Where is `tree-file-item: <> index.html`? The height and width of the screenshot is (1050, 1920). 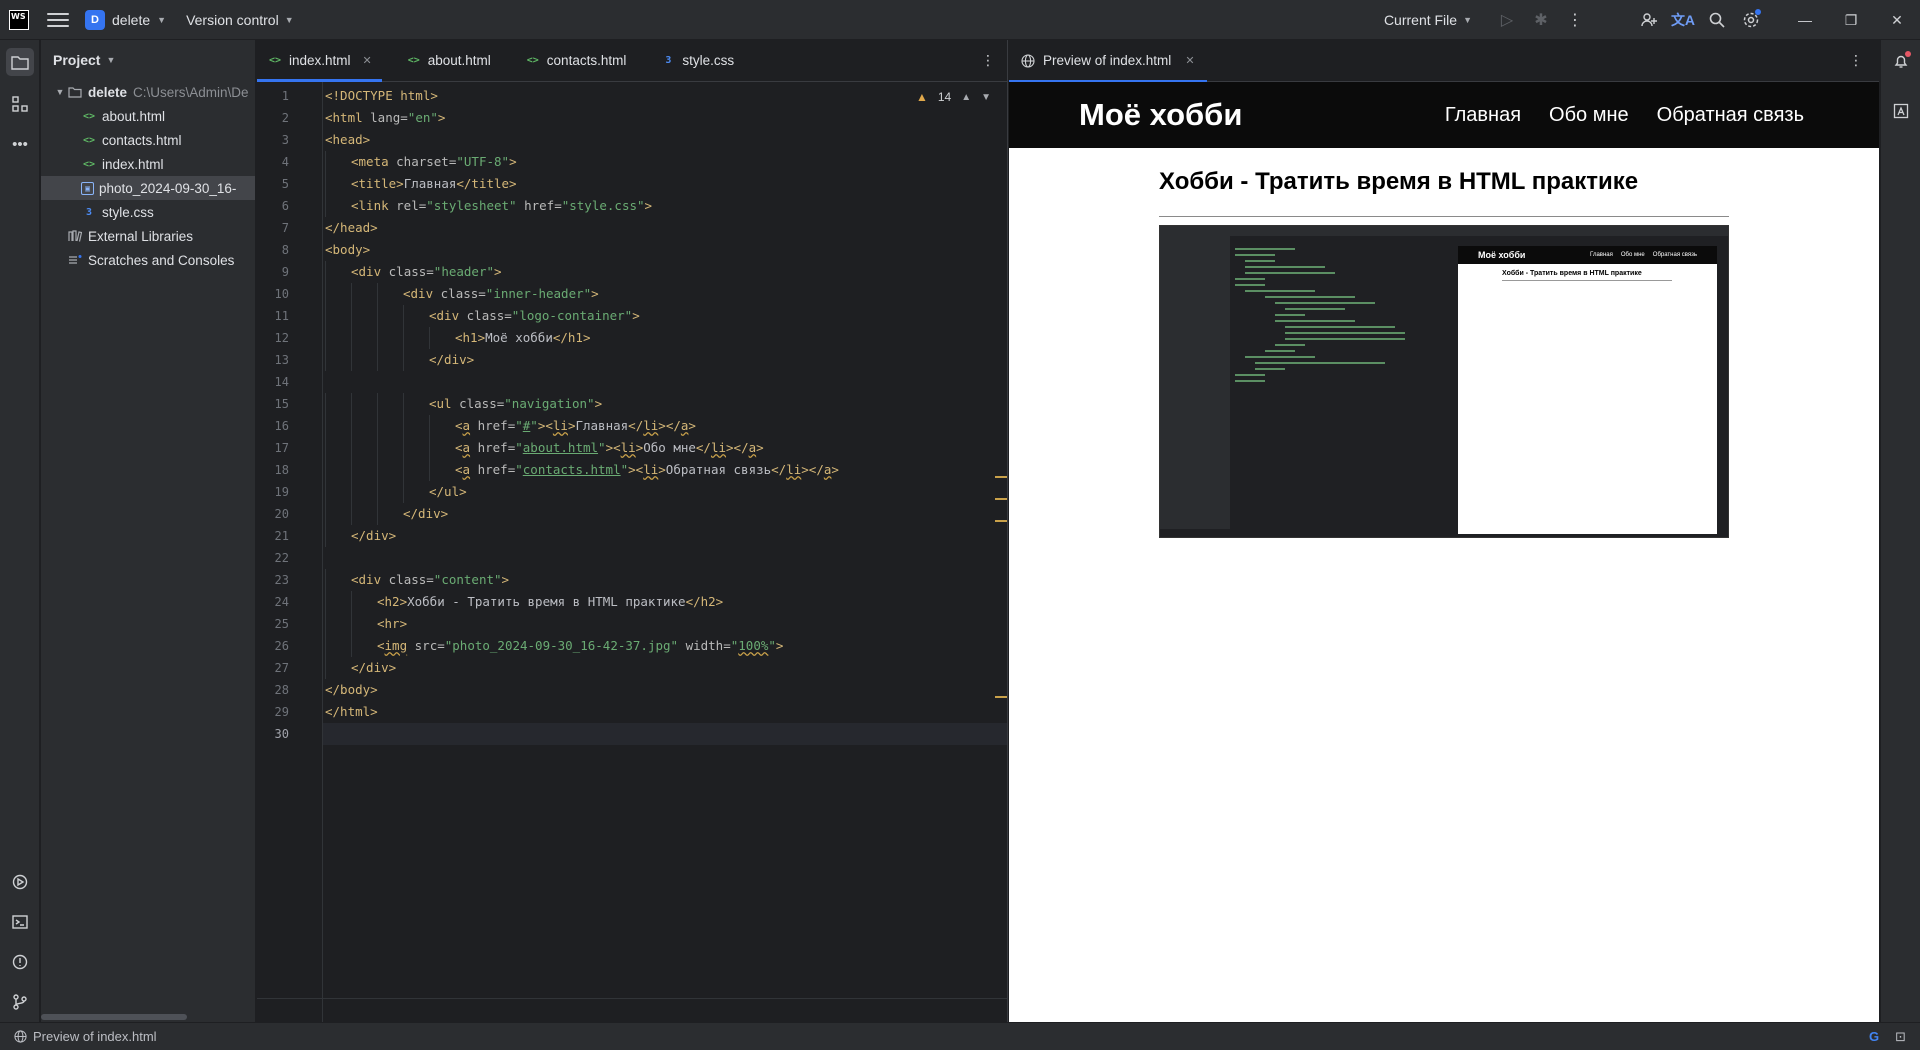
tree-file-item: <> index.html is located at coordinates (148, 164).